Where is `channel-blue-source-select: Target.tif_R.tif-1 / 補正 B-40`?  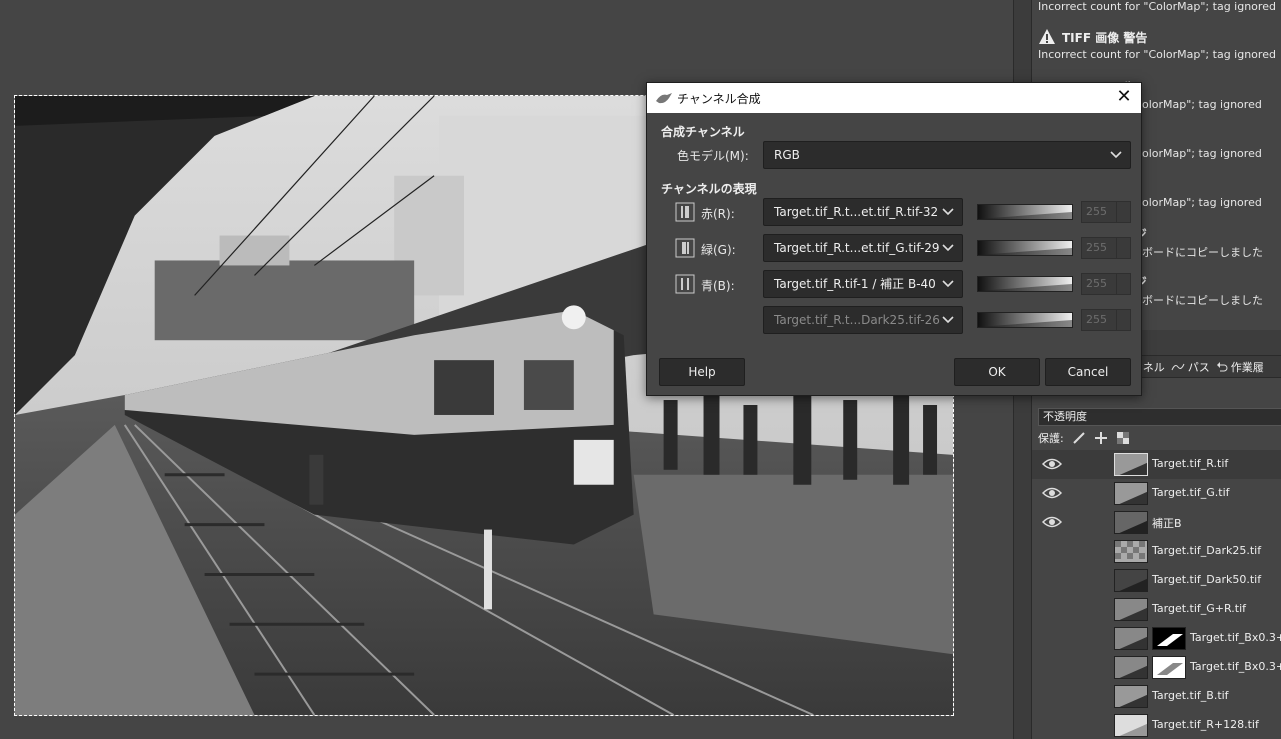 channel-blue-source-select: Target.tif_R.tif-1 / 補正 B-40 is located at coordinates (863, 284).